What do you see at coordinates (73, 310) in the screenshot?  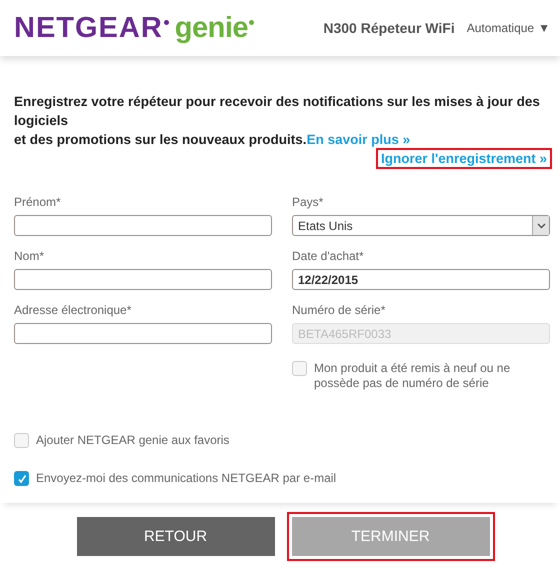 I see `field-label: Adresse électronique*` at bounding box center [73, 310].